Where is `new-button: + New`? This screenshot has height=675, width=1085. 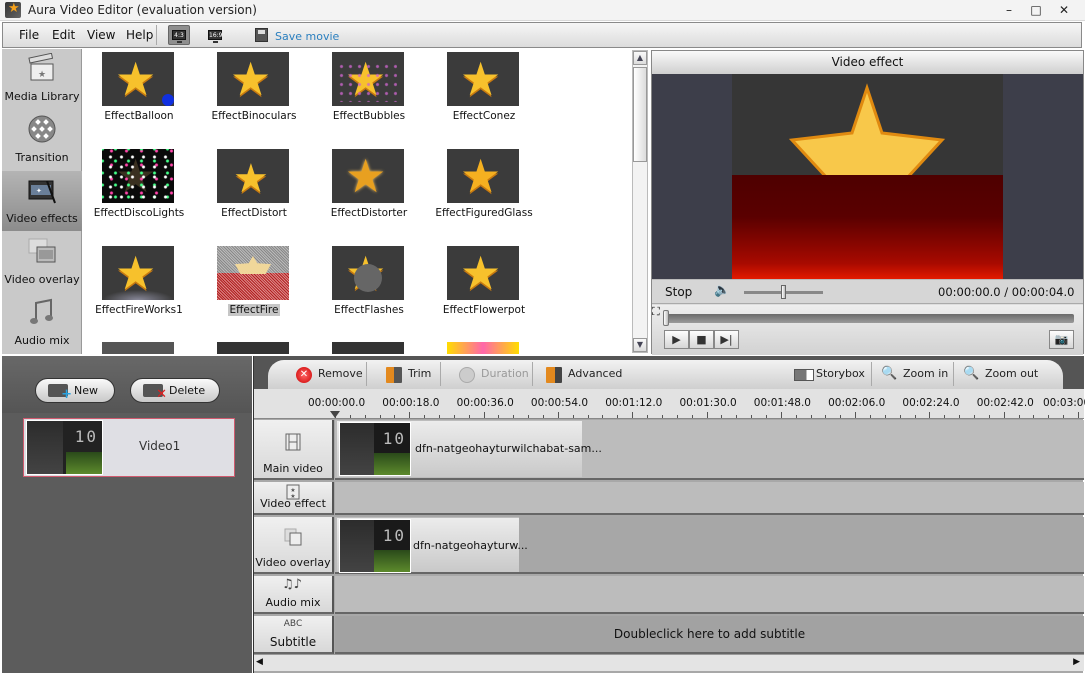
new-button: + New is located at coordinates (75, 390).